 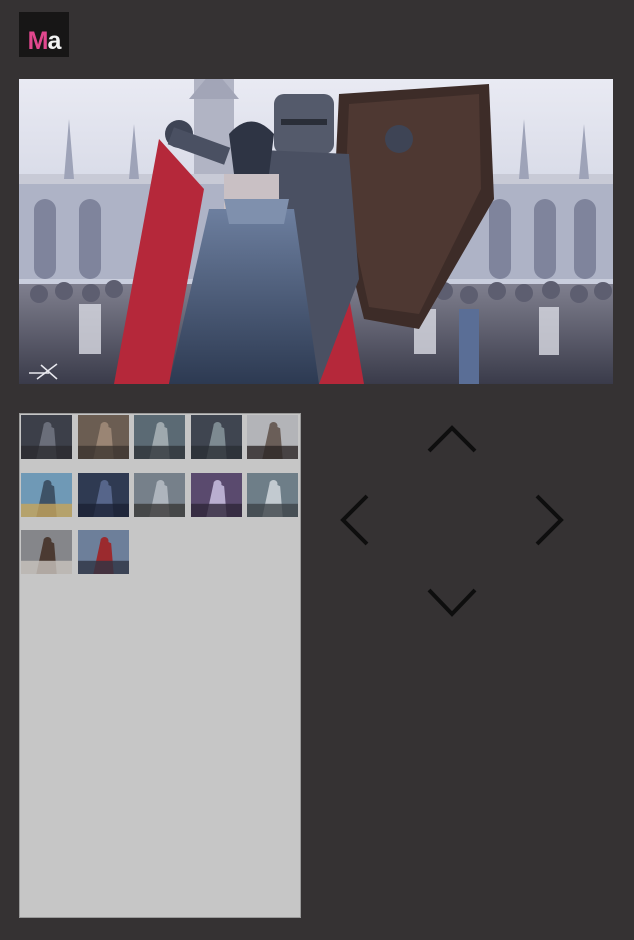 I want to click on chevron-left-icon, so click(x=354, y=520).